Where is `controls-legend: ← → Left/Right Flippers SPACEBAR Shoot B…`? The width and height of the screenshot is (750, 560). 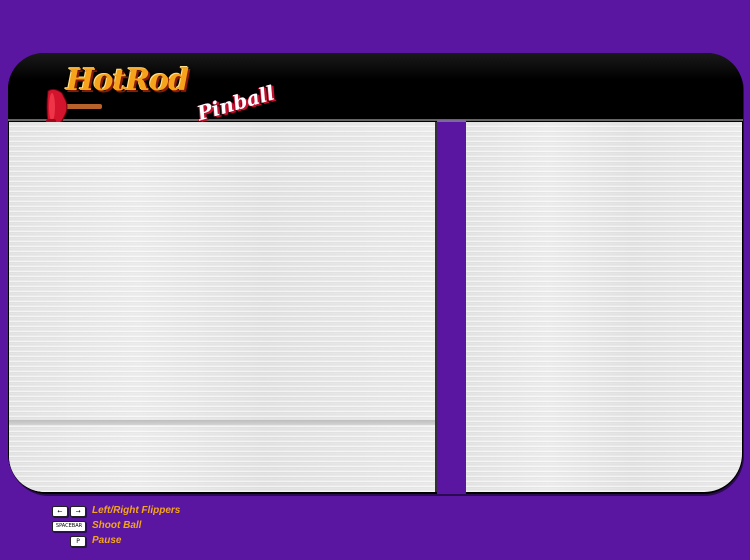 controls-legend: ← → Left/Right Flippers SPACEBAR Shoot B… is located at coordinates (200, 526).